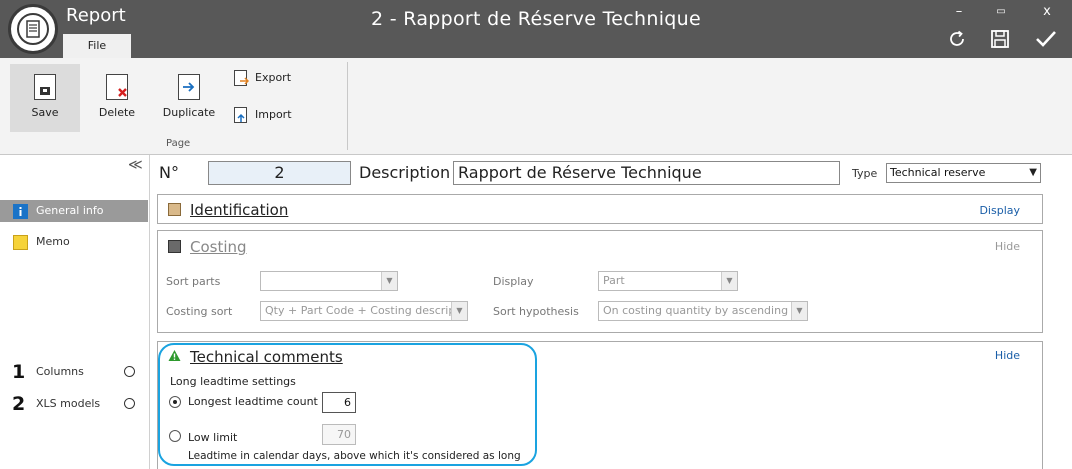 The image size is (1072, 469). What do you see at coordinates (600, 209) in the screenshot?
I see `identification-panel: Identification Display` at bounding box center [600, 209].